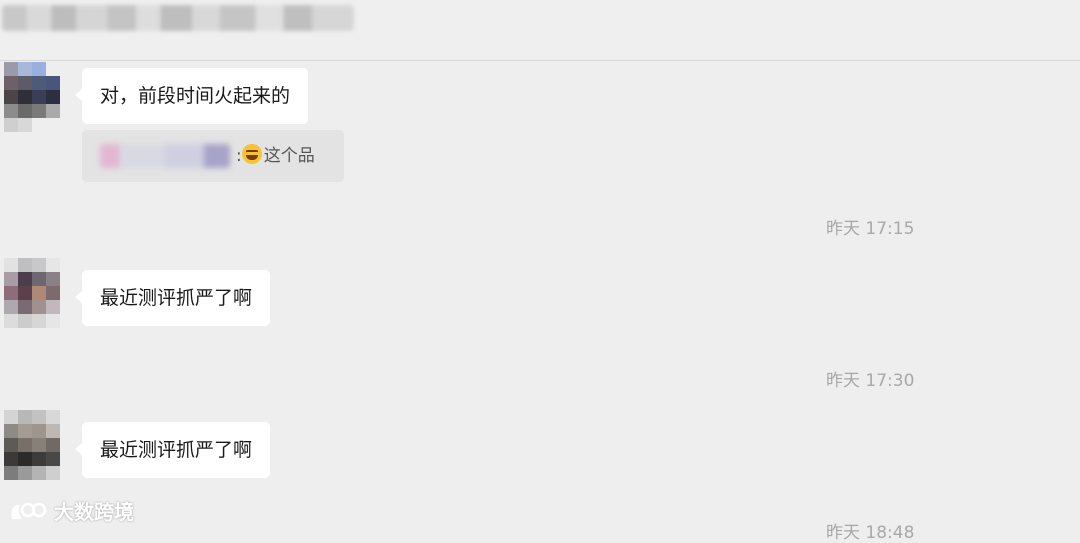 The width and height of the screenshot is (1080, 543). What do you see at coordinates (870, 381) in the screenshot?
I see `timestamp: 昨天 17:30` at bounding box center [870, 381].